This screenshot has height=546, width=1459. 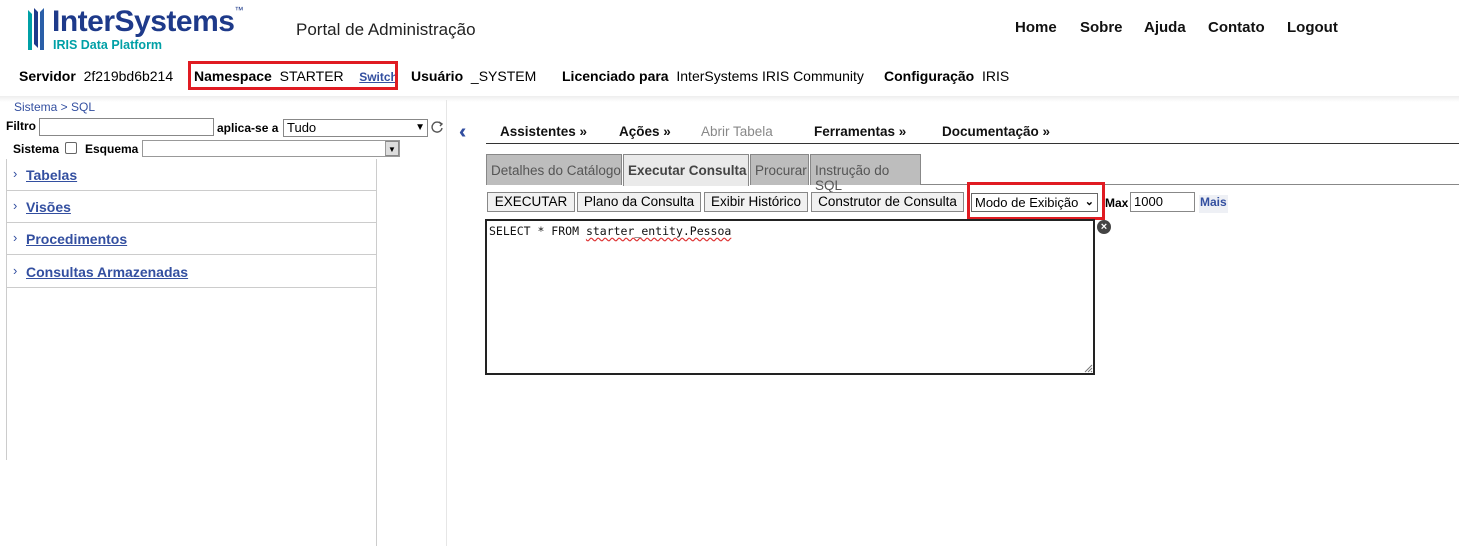 What do you see at coordinates (128, 76) in the screenshot?
I see `server-value: 2f219bd6b214` at bounding box center [128, 76].